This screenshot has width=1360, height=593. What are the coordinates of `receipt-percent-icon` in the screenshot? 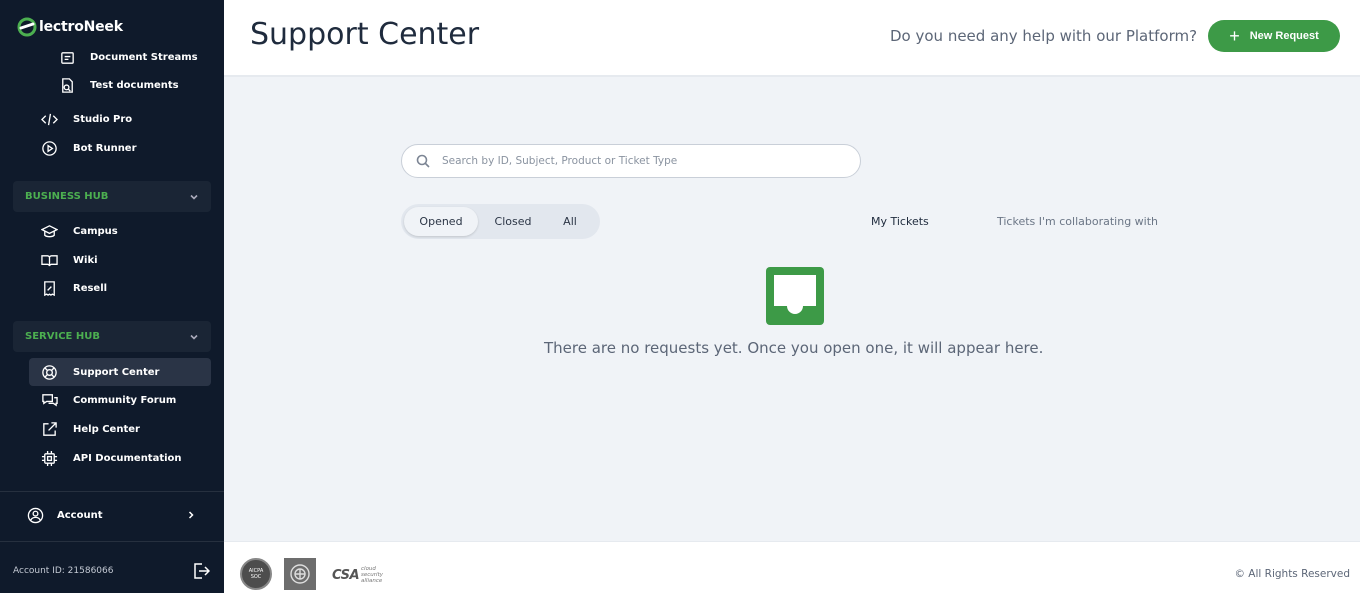 It's located at (49, 288).